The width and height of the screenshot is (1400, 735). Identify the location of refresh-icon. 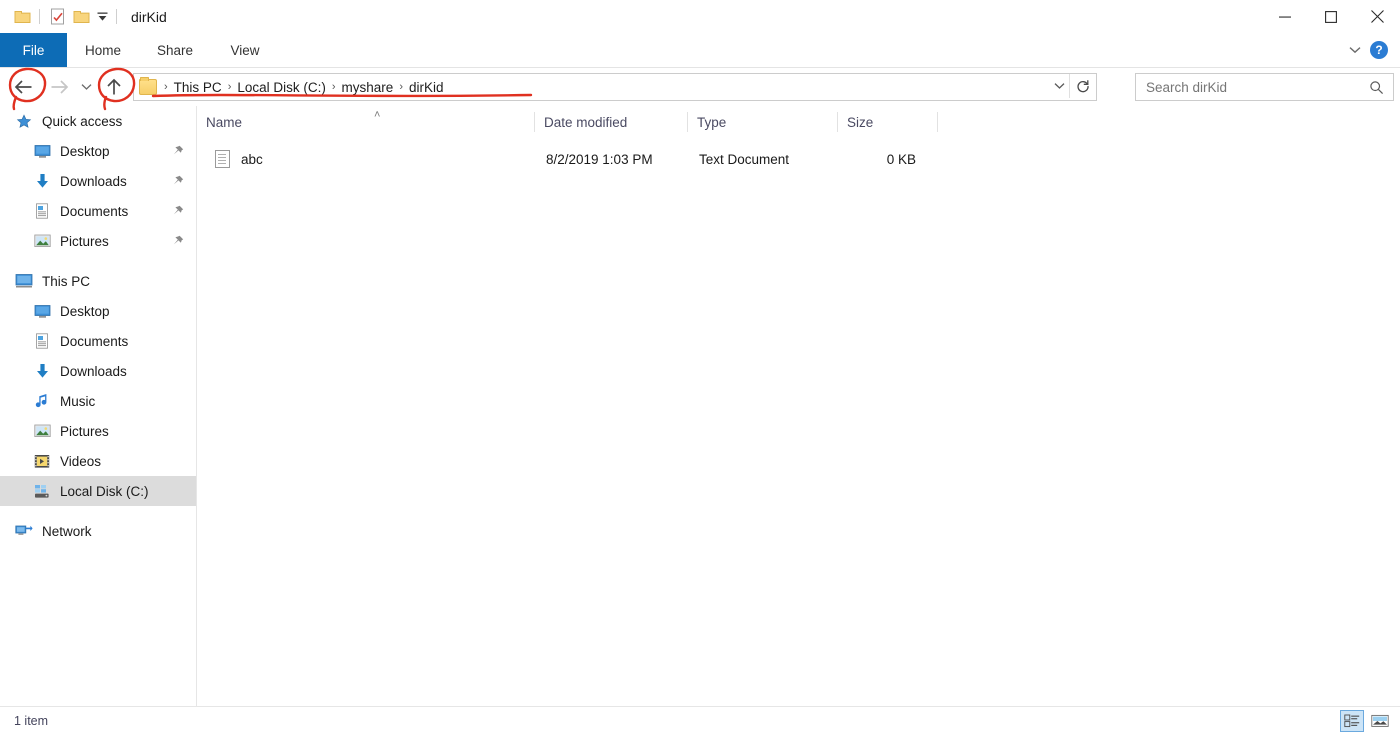
(1082, 86).